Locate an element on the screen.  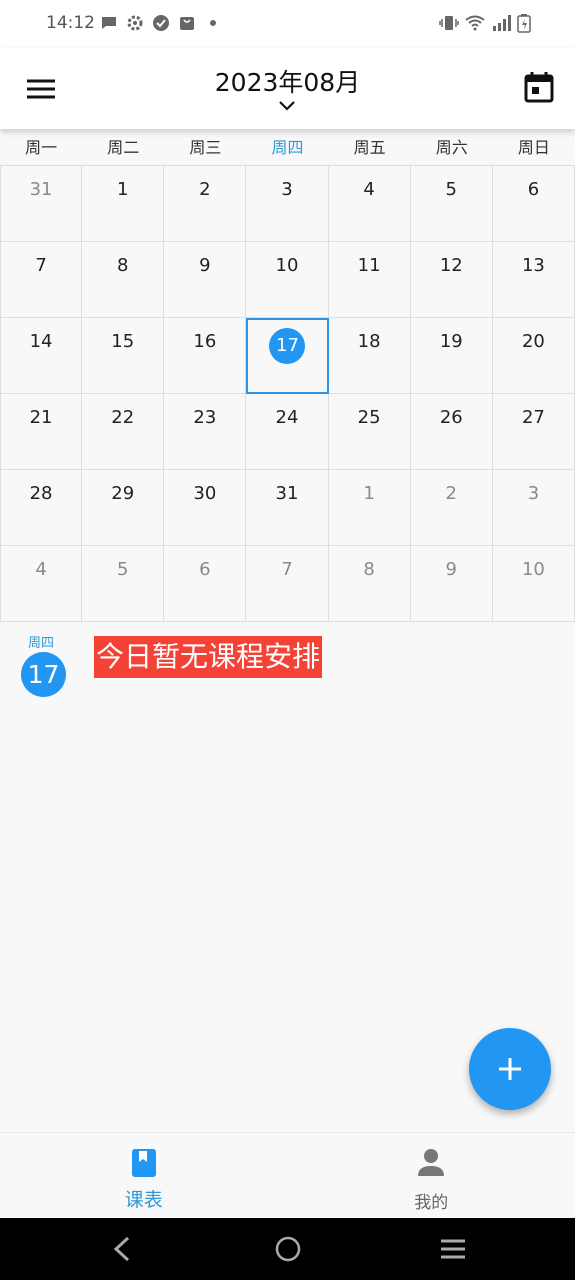
message-icon is located at coordinates (109, 23).